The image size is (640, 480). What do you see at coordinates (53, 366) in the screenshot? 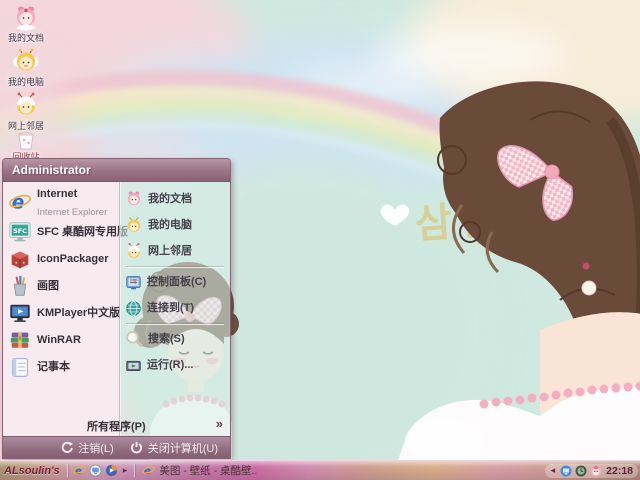
I see `menu-item-title: 记事本` at bounding box center [53, 366].